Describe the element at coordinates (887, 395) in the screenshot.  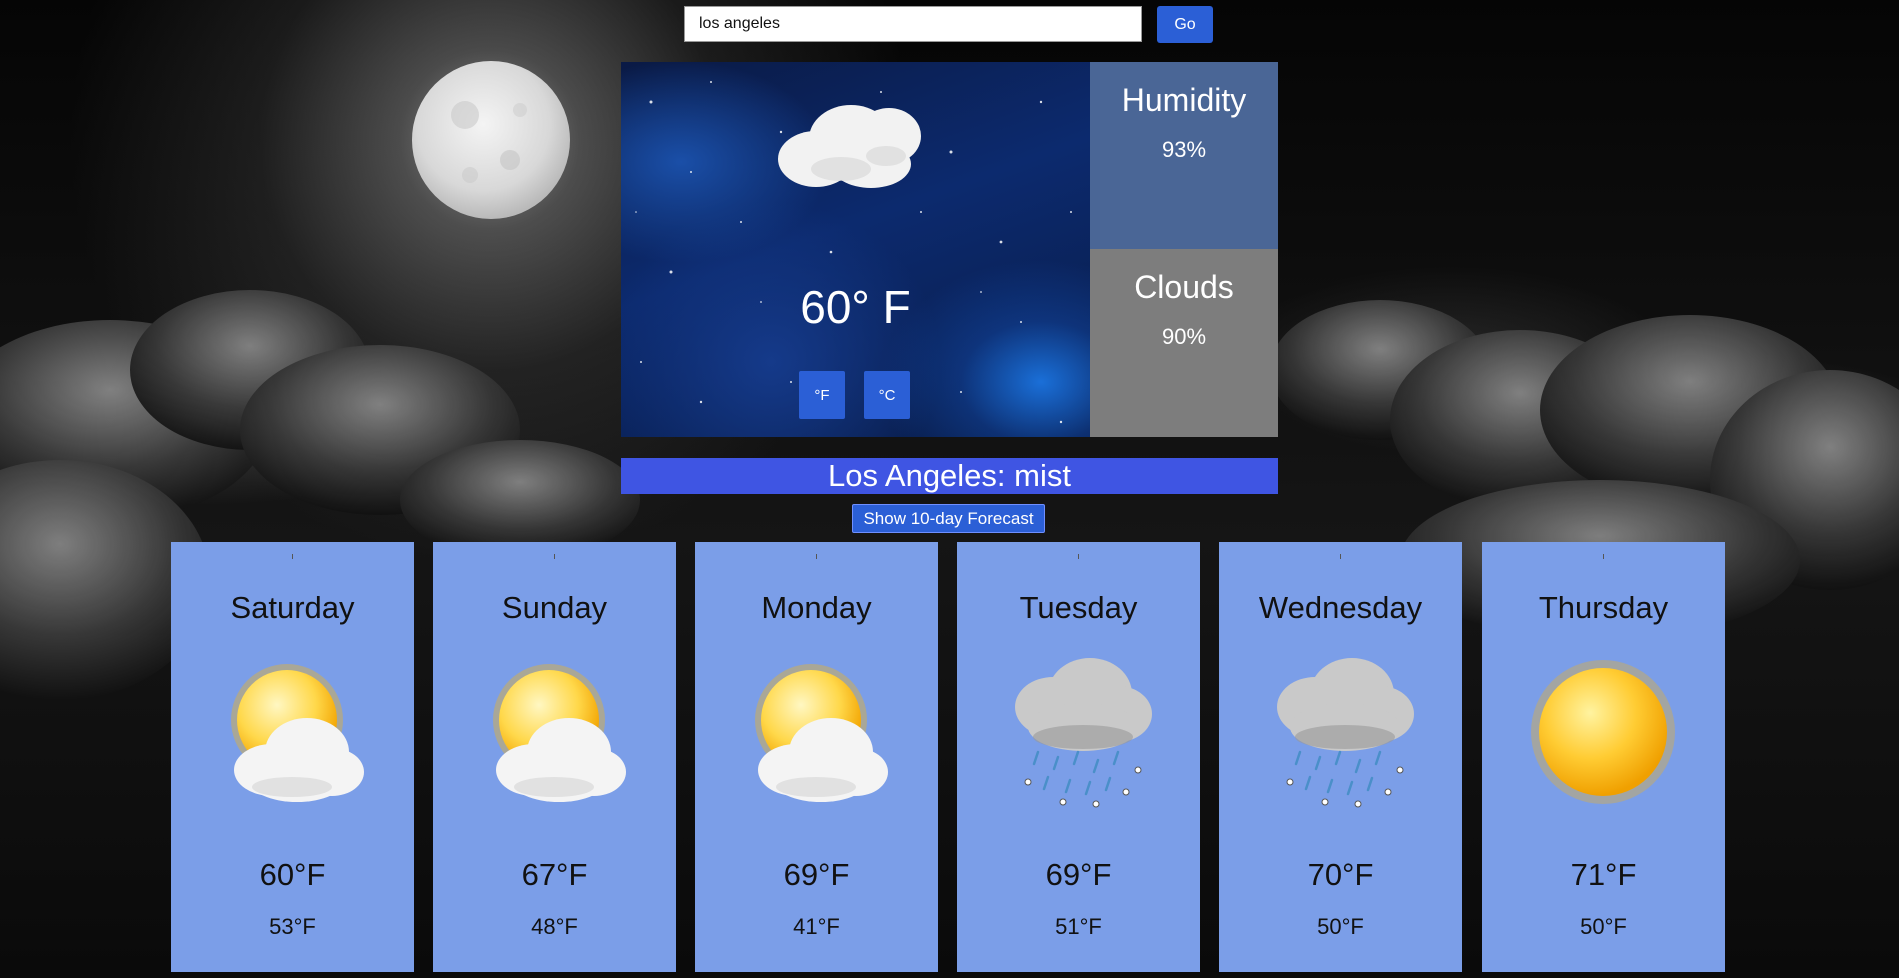
I see `celsius-button: °C` at that location.